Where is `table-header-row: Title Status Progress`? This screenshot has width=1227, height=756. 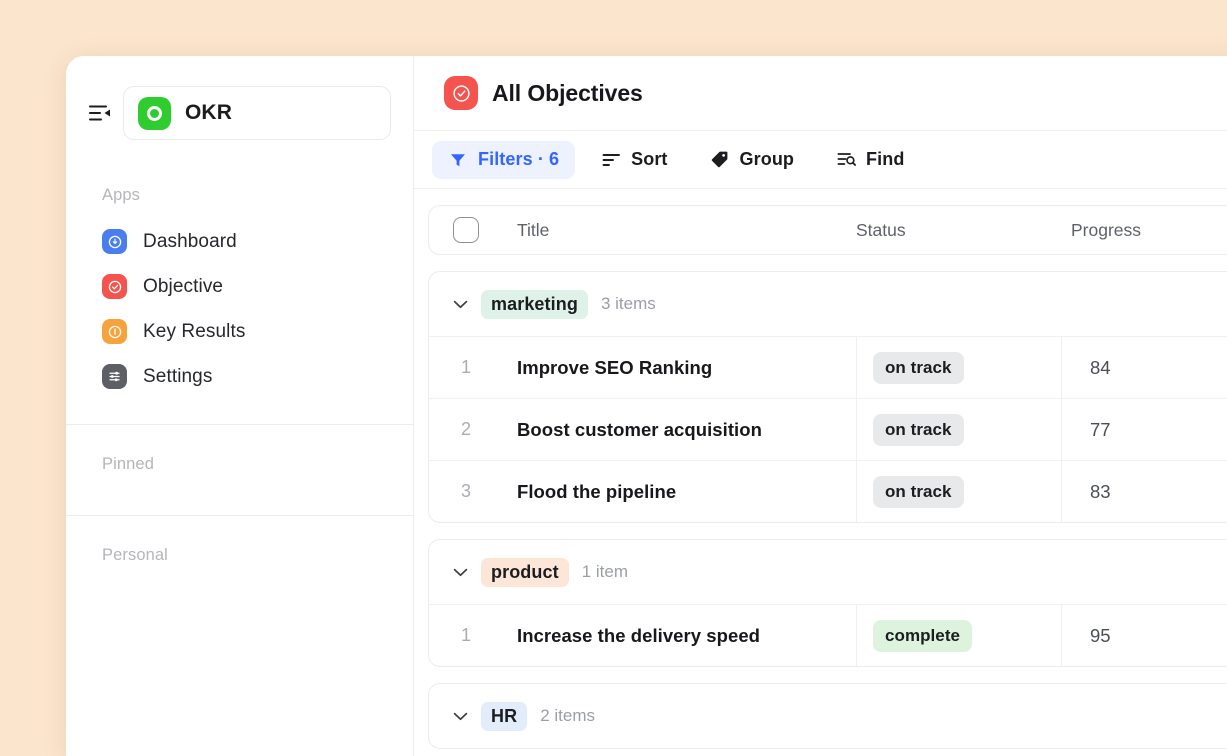
table-header-row: Title Status Progress is located at coordinates (828, 230).